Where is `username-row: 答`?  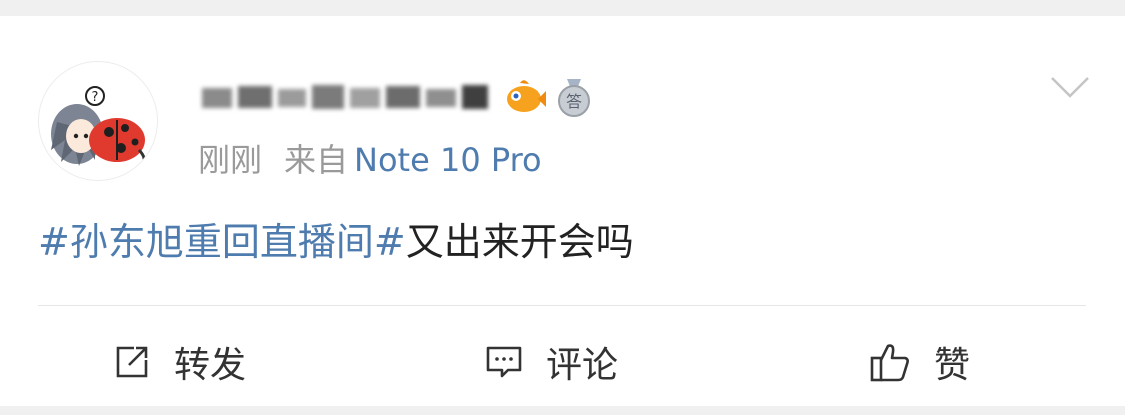
username-row: 答 is located at coordinates (395, 97).